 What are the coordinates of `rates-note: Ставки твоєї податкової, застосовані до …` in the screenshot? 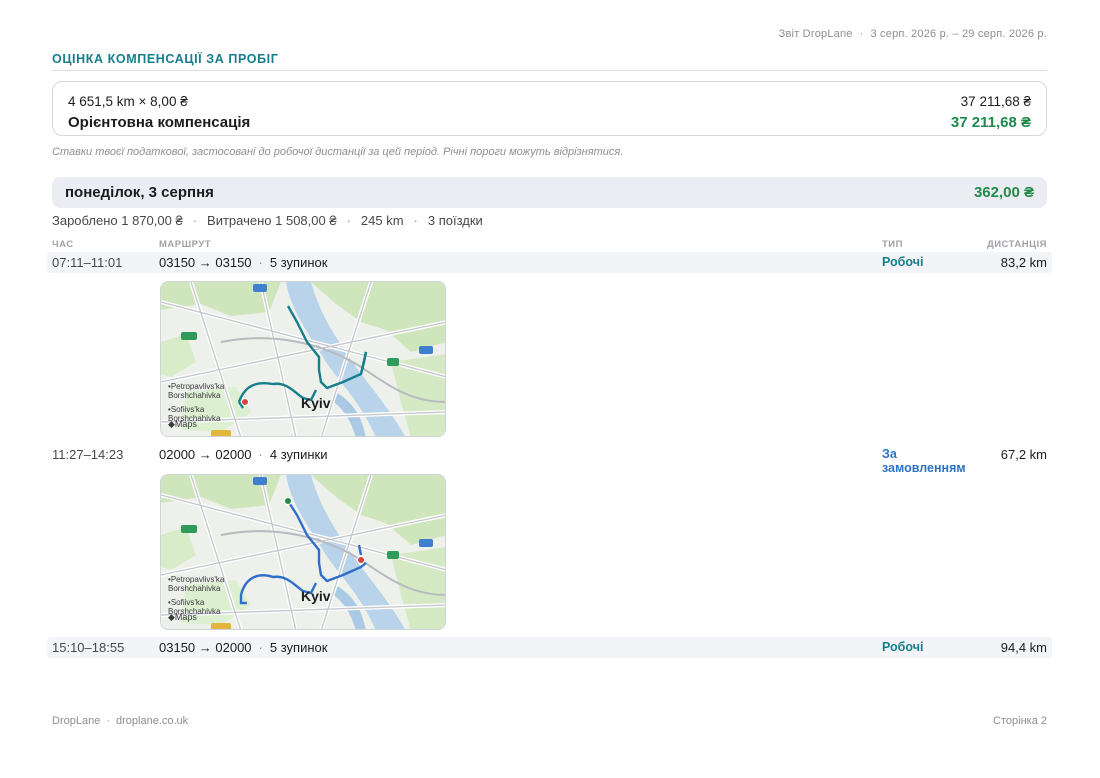 It's located at (338, 152).